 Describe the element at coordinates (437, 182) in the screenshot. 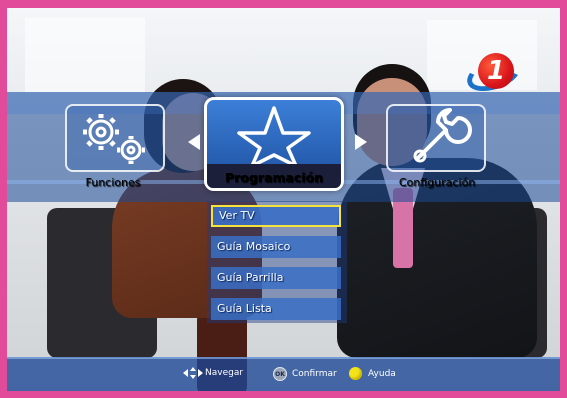

I see `menu-configuracion-label: Configuración` at that location.